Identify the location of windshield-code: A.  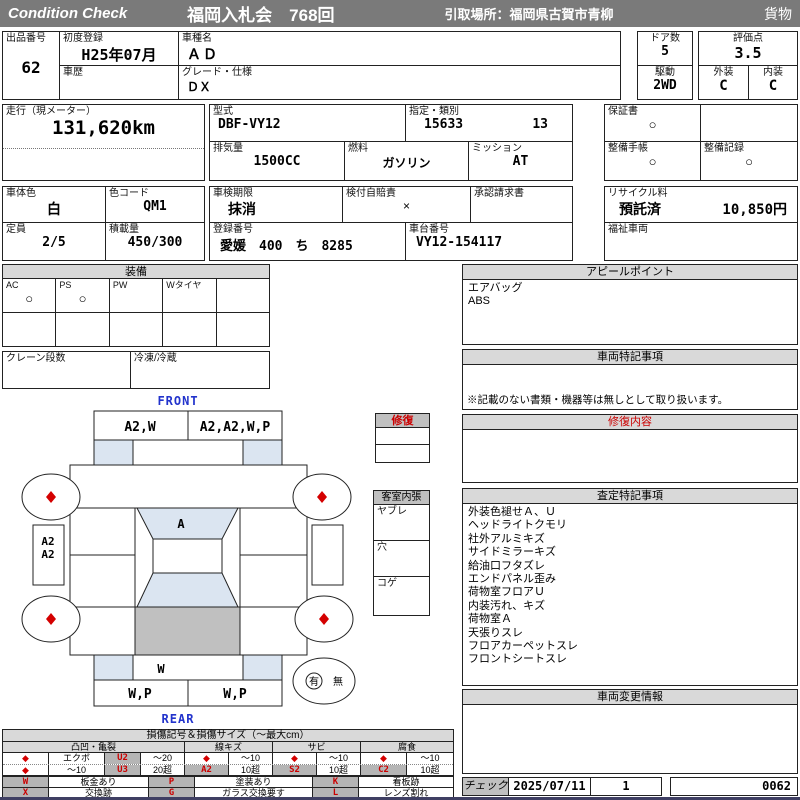
(181, 524).